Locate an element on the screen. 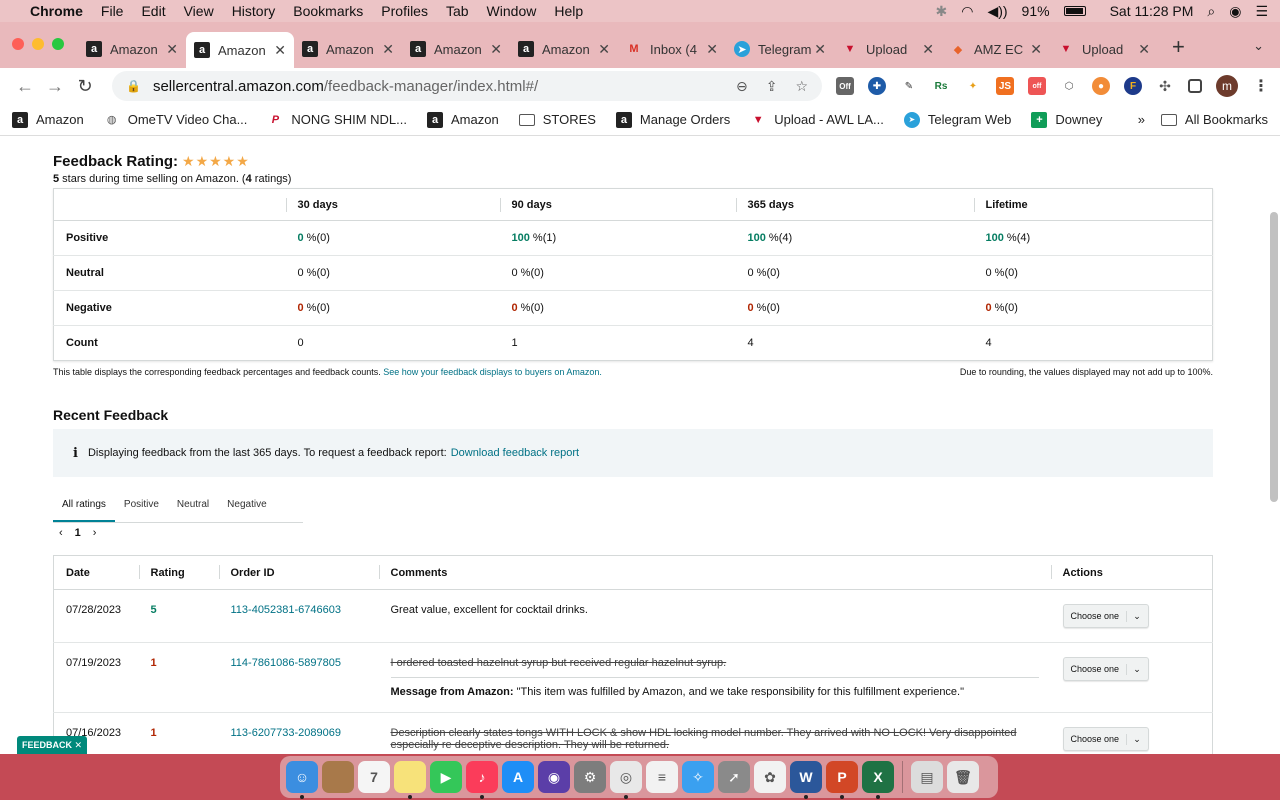  music-icon: ♪ is located at coordinates (482, 780).